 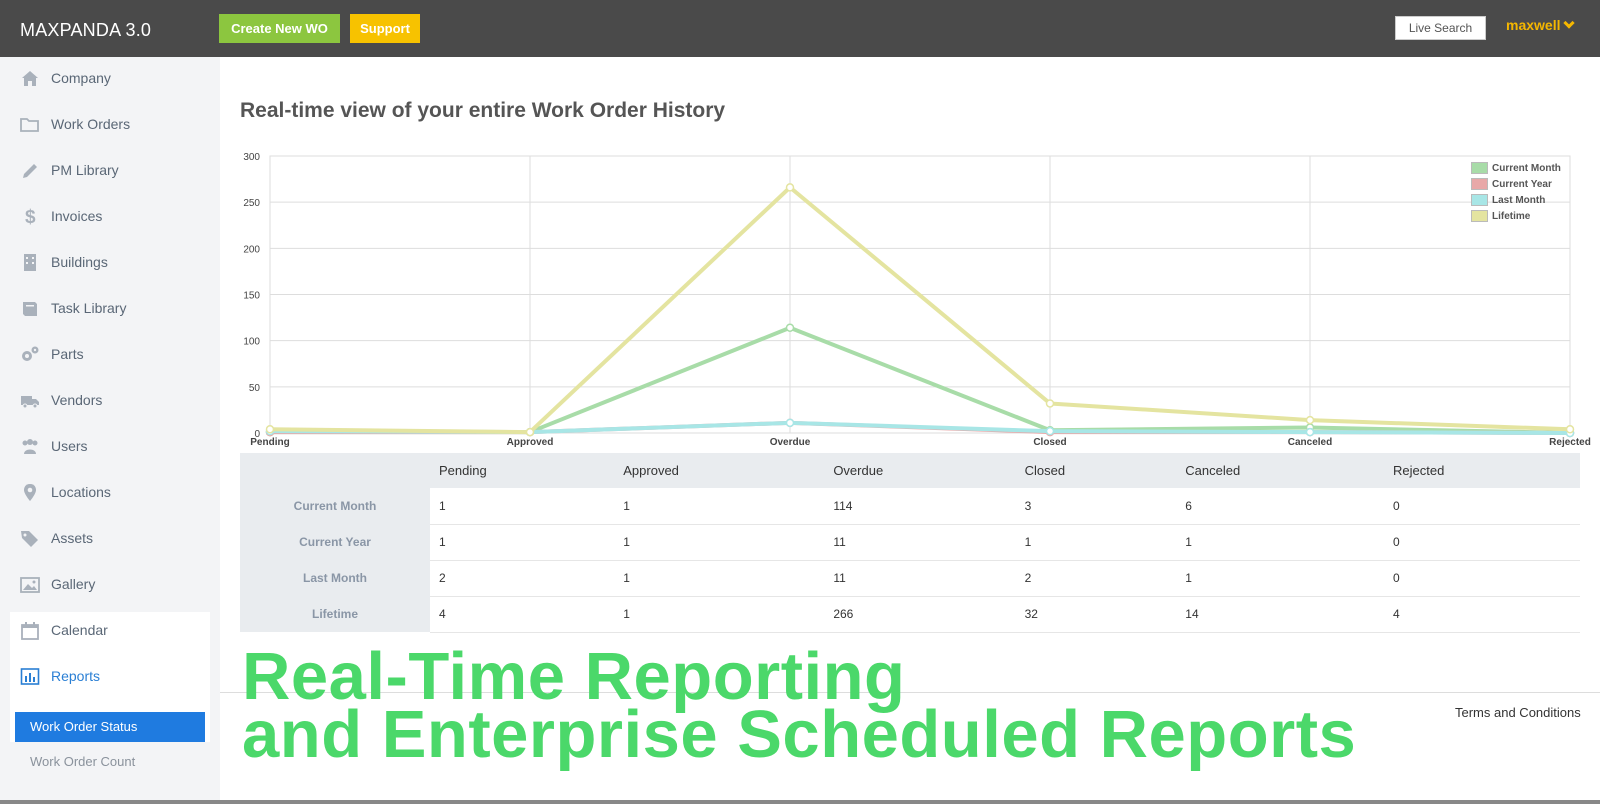 I want to click on table-corner, so click(x=335, y=470).